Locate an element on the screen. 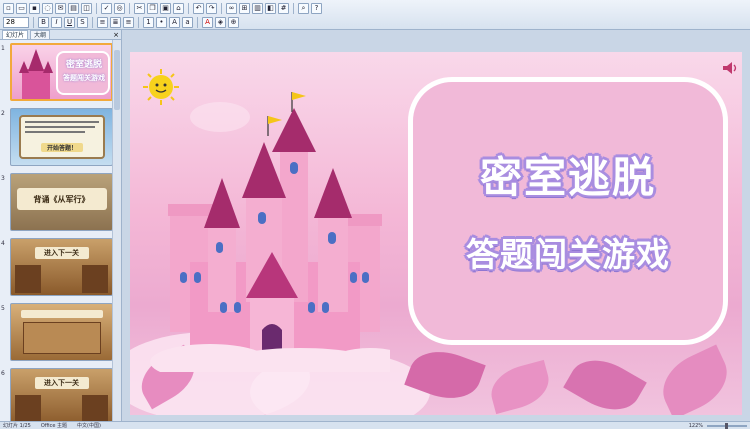 This screenshot has width=750, height=429. thumbnail-row: 1 密室逃脱 答题闯关游戏 is located at coordinates (57, 74).